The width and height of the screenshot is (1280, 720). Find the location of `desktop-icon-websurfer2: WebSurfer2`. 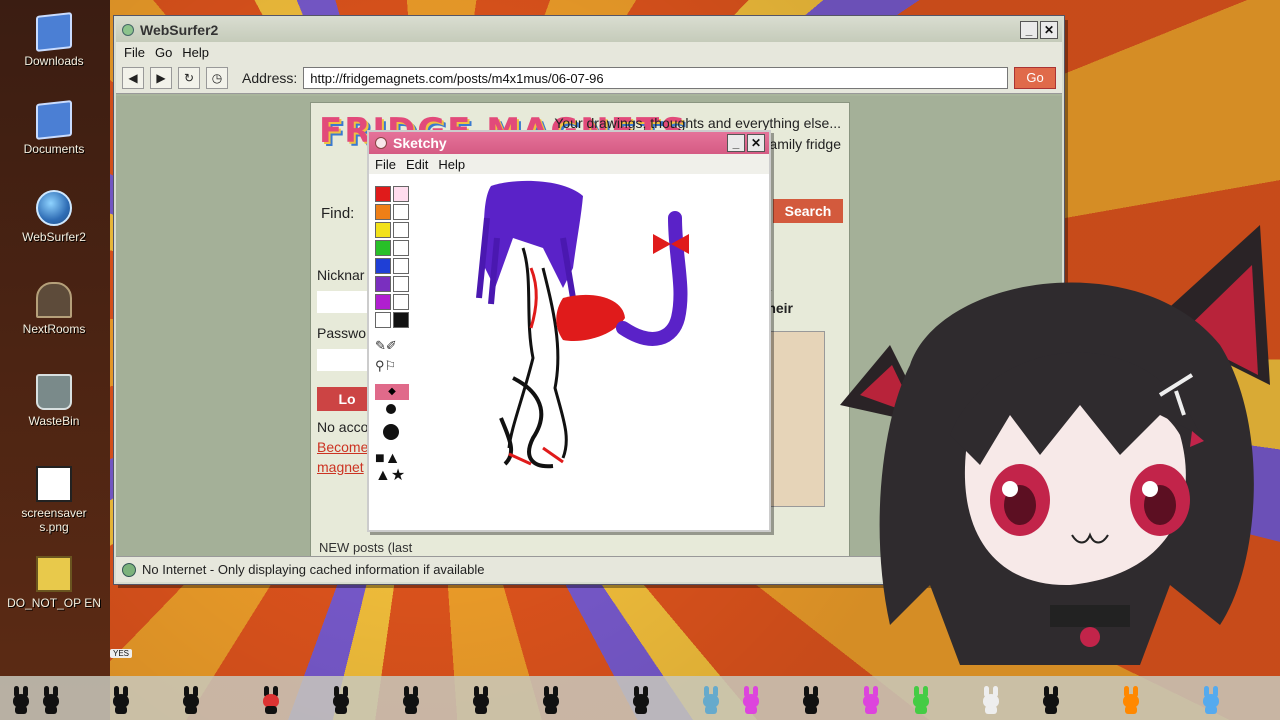

desktop-icon-websurfer2: WebSurfer2 is located at coordinates (54, 217).